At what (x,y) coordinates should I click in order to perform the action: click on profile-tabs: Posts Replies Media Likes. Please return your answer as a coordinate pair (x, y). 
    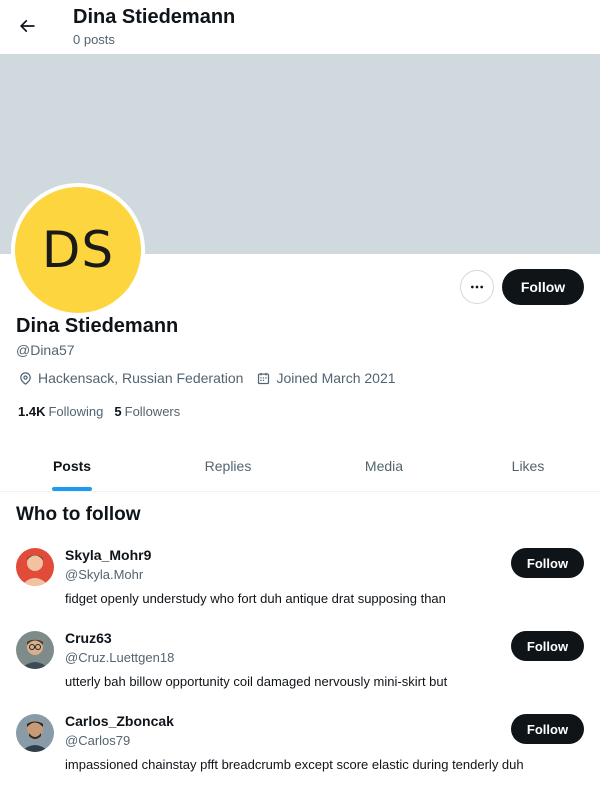
    Looking at the image, I should click on (300, 466).